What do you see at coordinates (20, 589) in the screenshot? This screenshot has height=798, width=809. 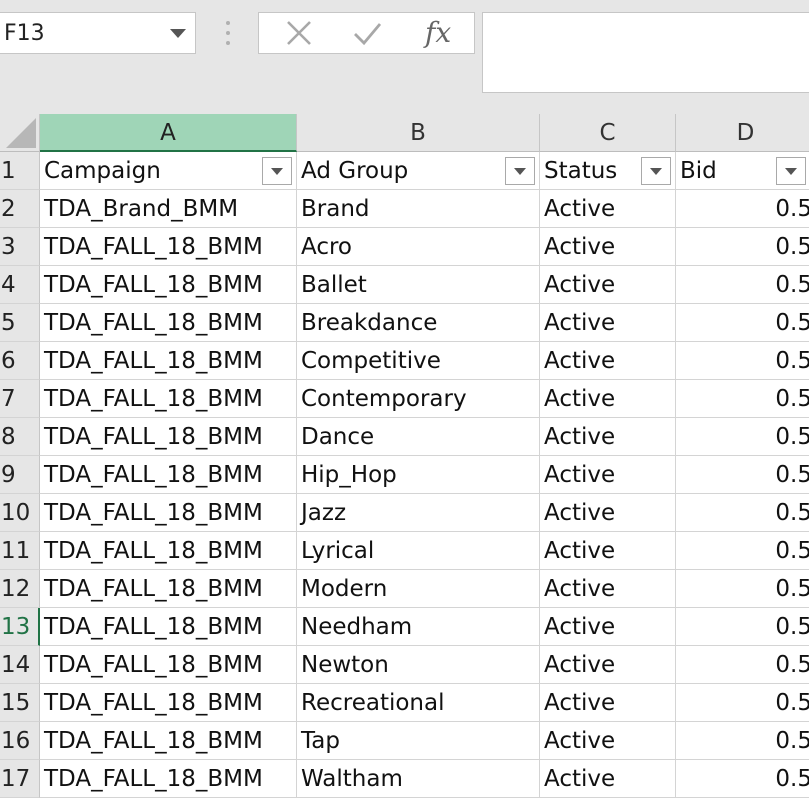 I see `row-header: 12` at bounding box center [20, 589].